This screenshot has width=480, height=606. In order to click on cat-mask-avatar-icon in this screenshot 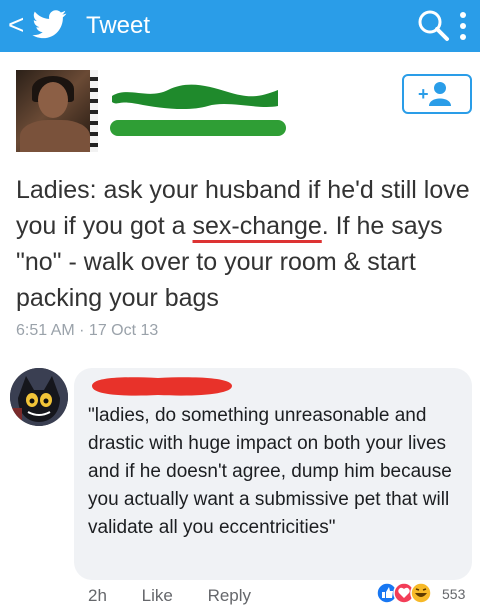, I will do `click(39, 397)`.